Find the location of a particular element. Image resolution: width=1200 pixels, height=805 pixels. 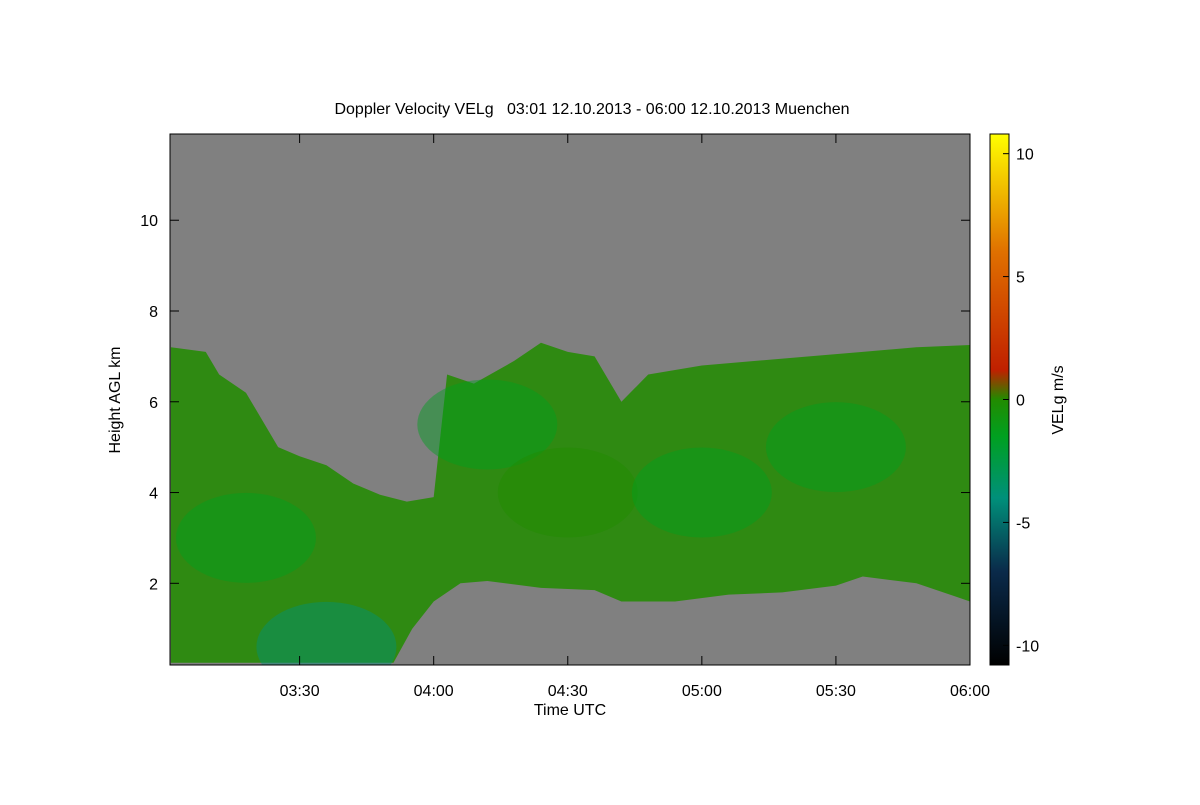

y-tick-label: 2 is located at coordinates (153, 584).